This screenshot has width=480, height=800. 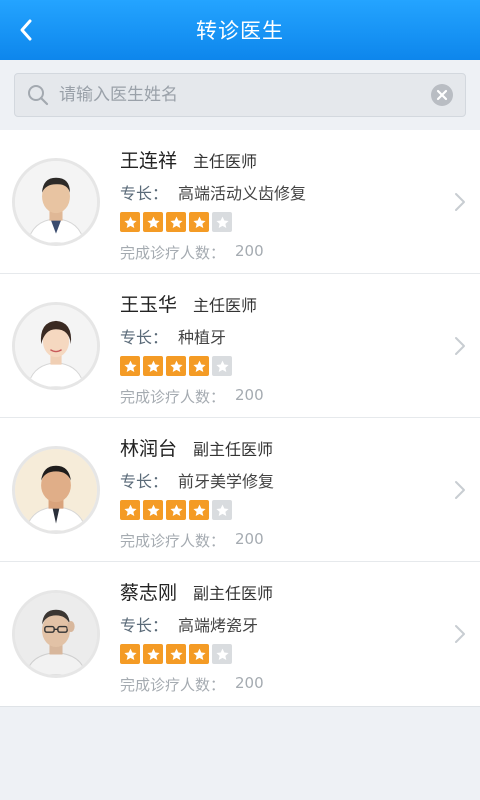 I want to click on doctor-name: 王玉华, so click(x=149, y=305).